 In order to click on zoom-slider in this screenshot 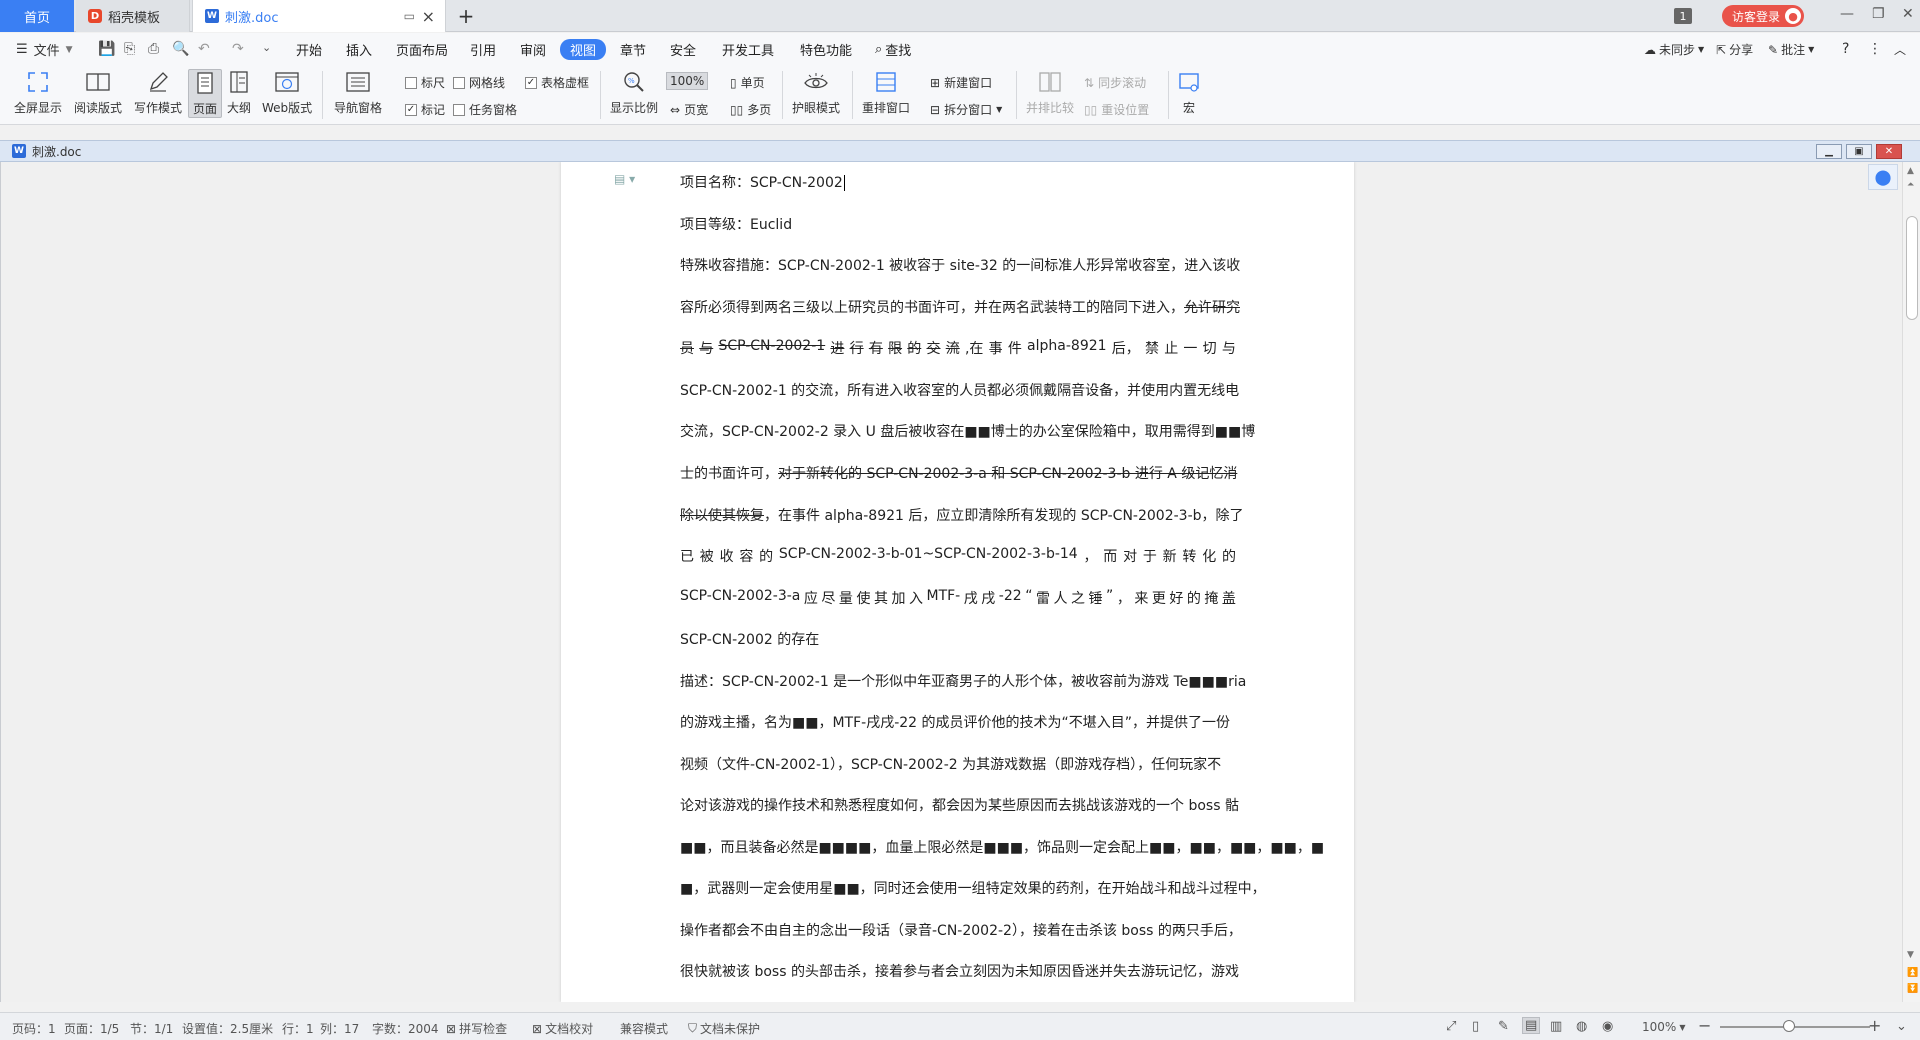, I will do `click(1795, 1027)`.